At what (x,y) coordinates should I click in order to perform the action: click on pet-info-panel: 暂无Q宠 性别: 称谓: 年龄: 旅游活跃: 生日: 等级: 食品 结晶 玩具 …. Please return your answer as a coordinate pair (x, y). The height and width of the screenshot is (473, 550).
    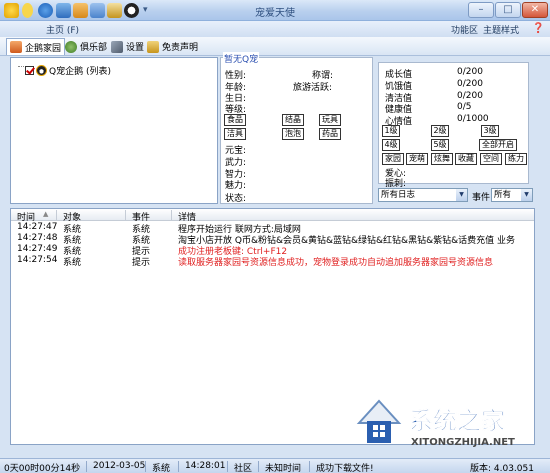
    Looking at the image, I should click on (296, 128).